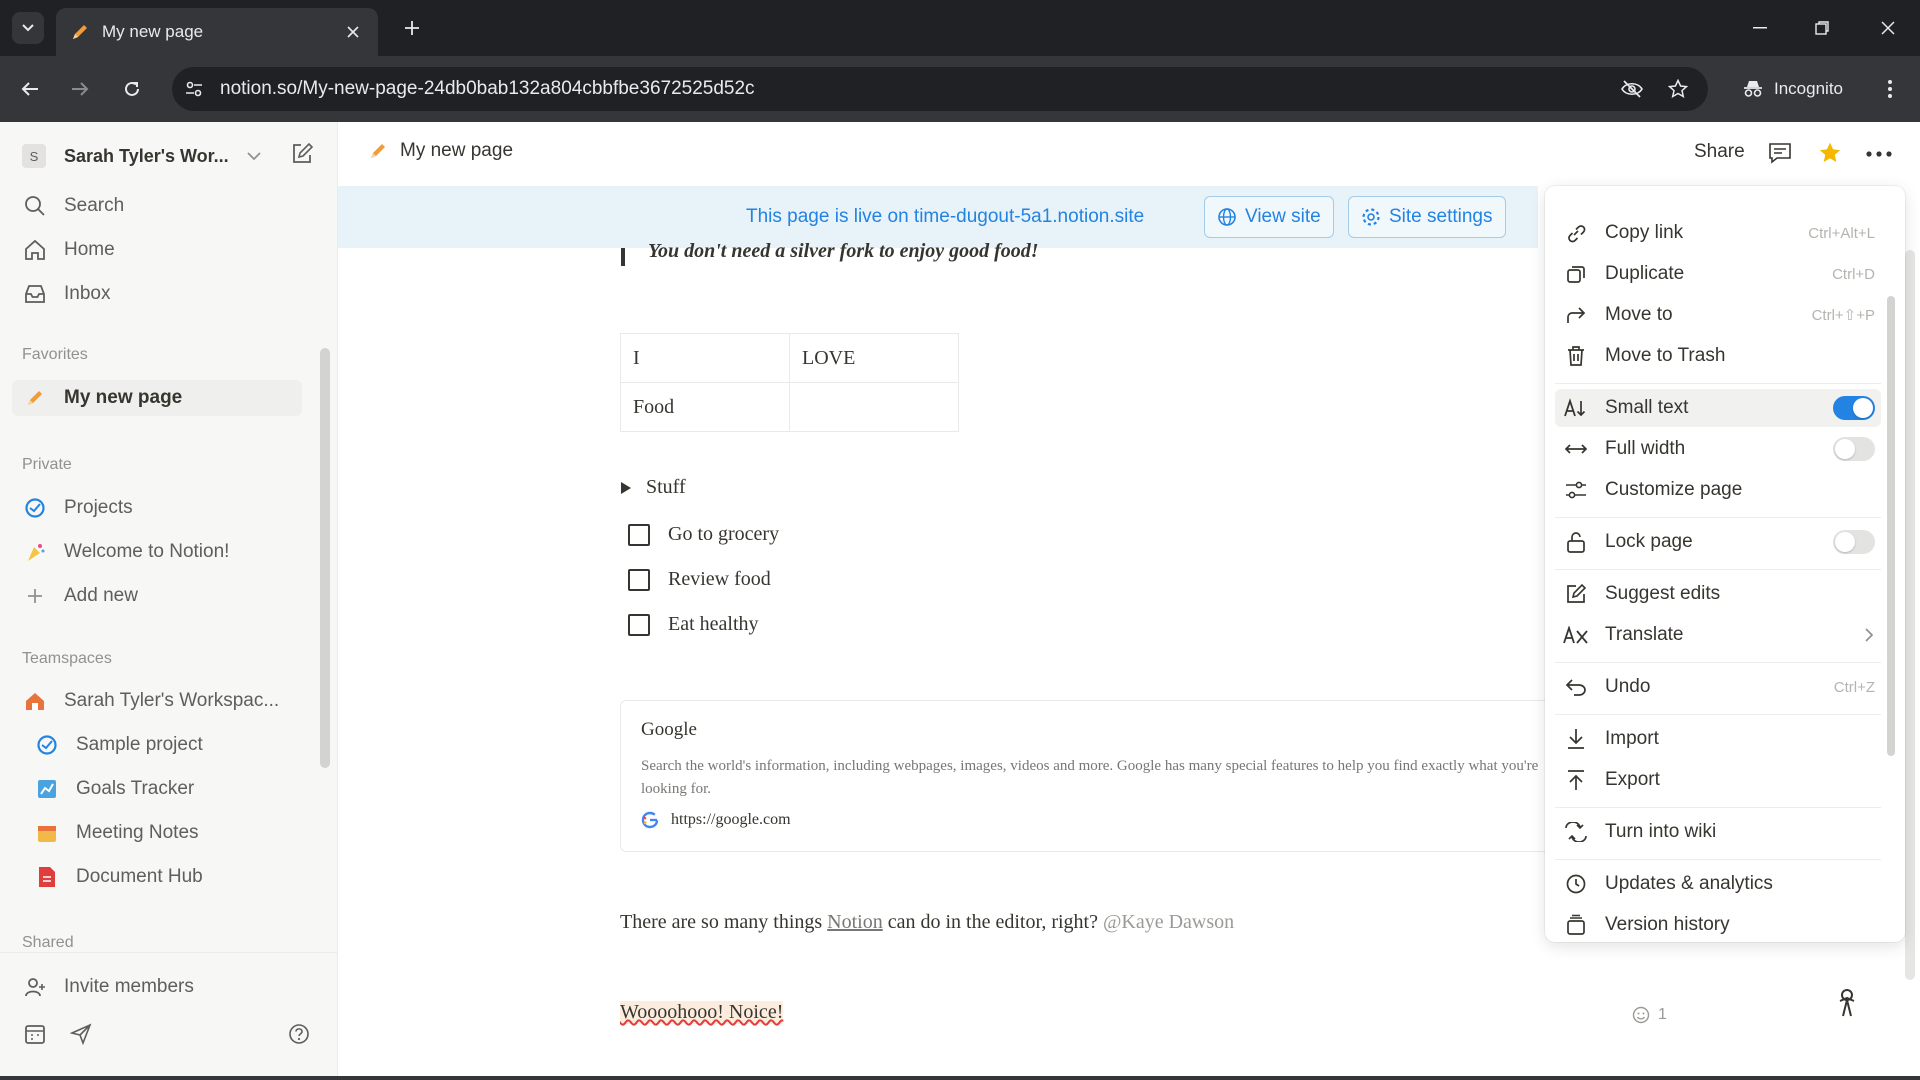 The image size is (1920, 1080). I want to click on back-button, so click(30, 89).